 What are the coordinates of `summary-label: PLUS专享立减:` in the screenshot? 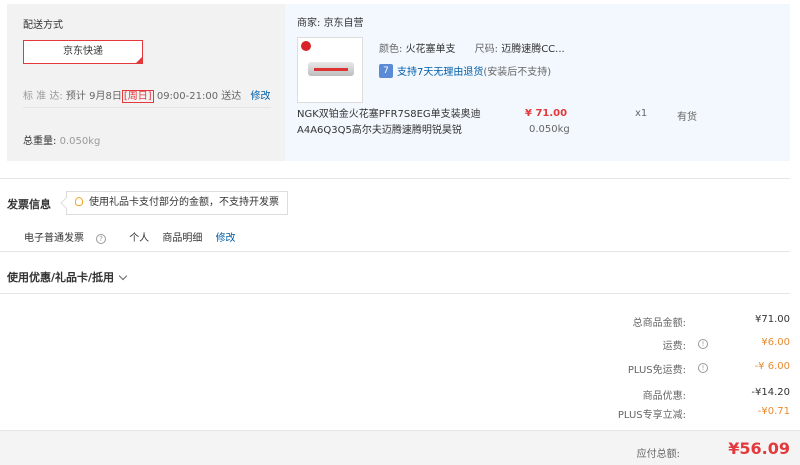 It's located at (651, 415).